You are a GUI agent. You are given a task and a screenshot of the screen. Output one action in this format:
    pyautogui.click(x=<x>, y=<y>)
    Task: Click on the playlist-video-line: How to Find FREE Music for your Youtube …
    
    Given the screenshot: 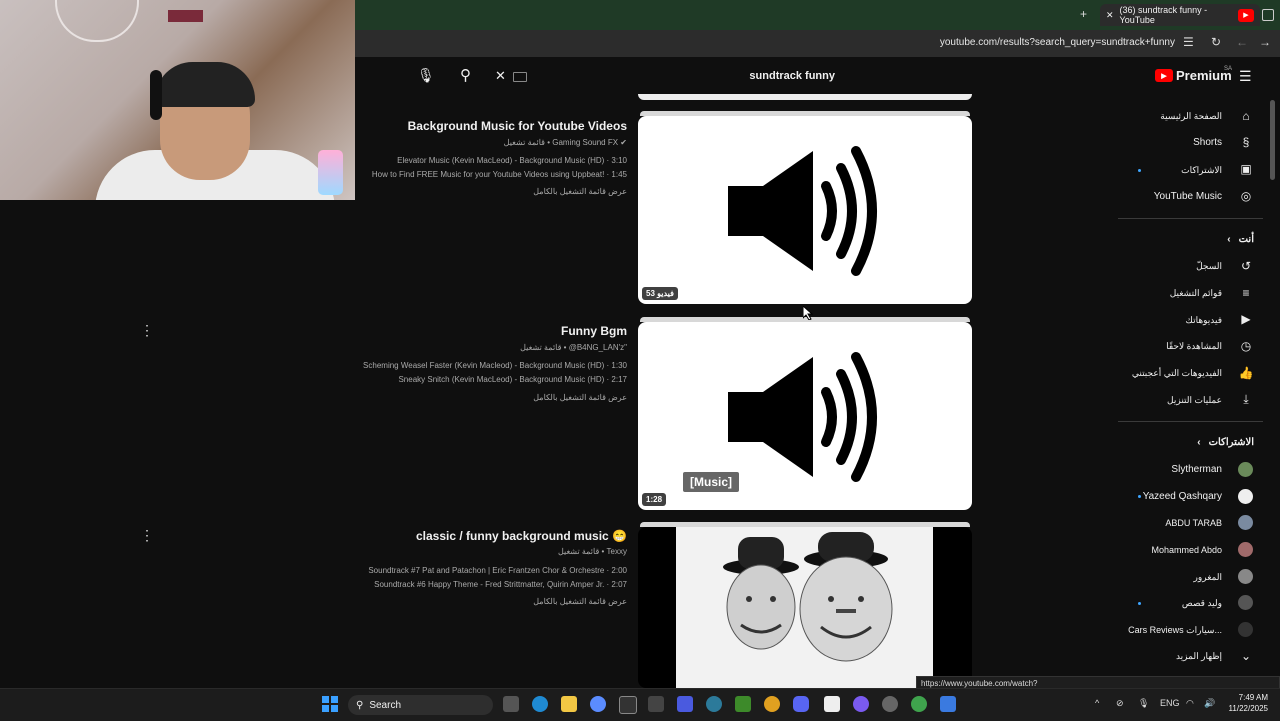 What is the action you would take?
    pyautogui.click(x=499, y=174)
    